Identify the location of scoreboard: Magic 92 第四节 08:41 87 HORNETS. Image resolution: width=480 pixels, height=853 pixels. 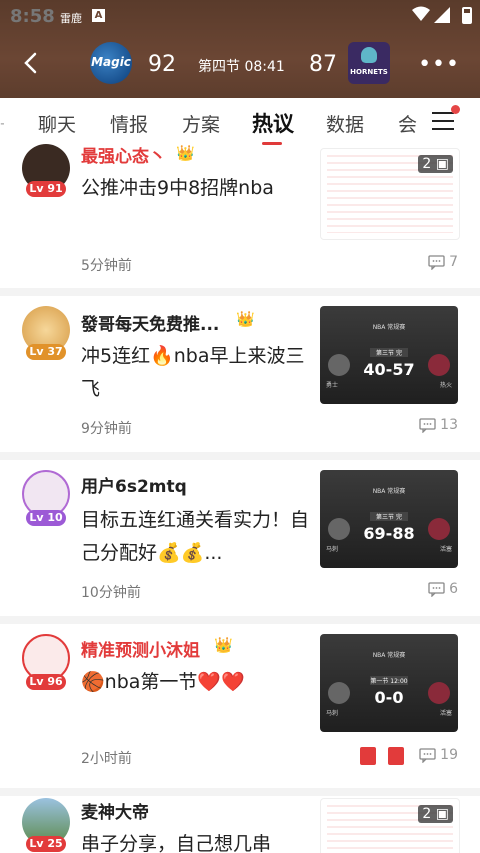
(240, 65).